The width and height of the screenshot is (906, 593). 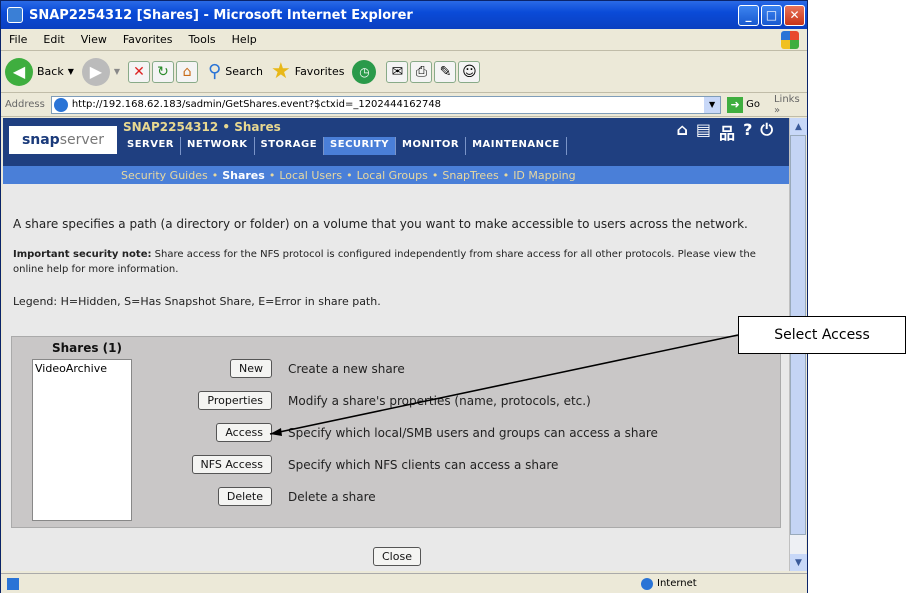 I want to click on list-item: VideoArchive, so click(x=82, y=368).